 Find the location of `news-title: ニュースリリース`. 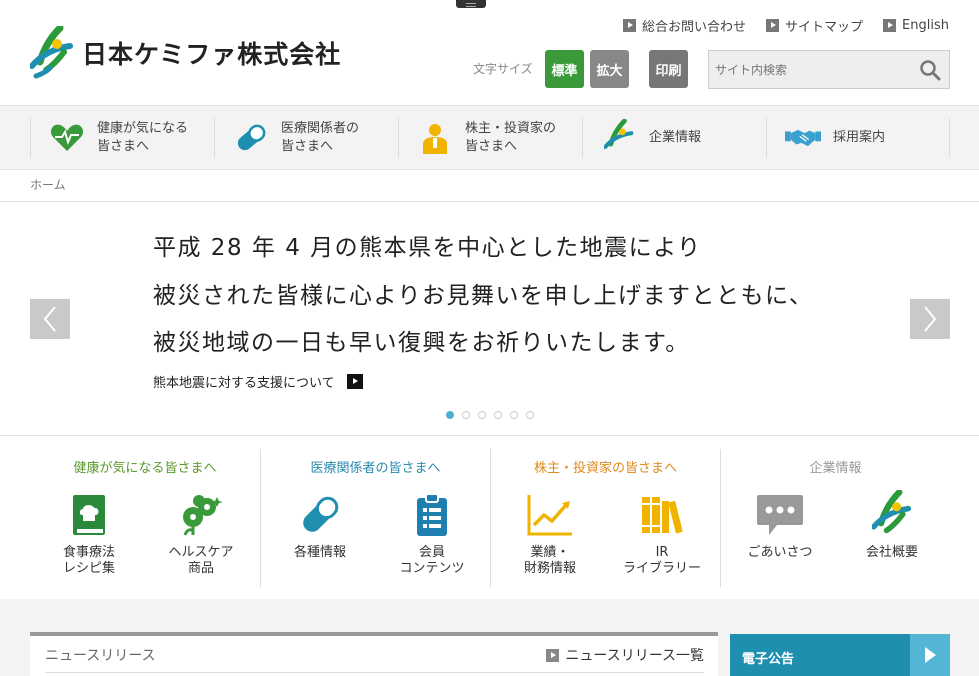

news-title: ニュースリリース is located at coordinates (100, 656).